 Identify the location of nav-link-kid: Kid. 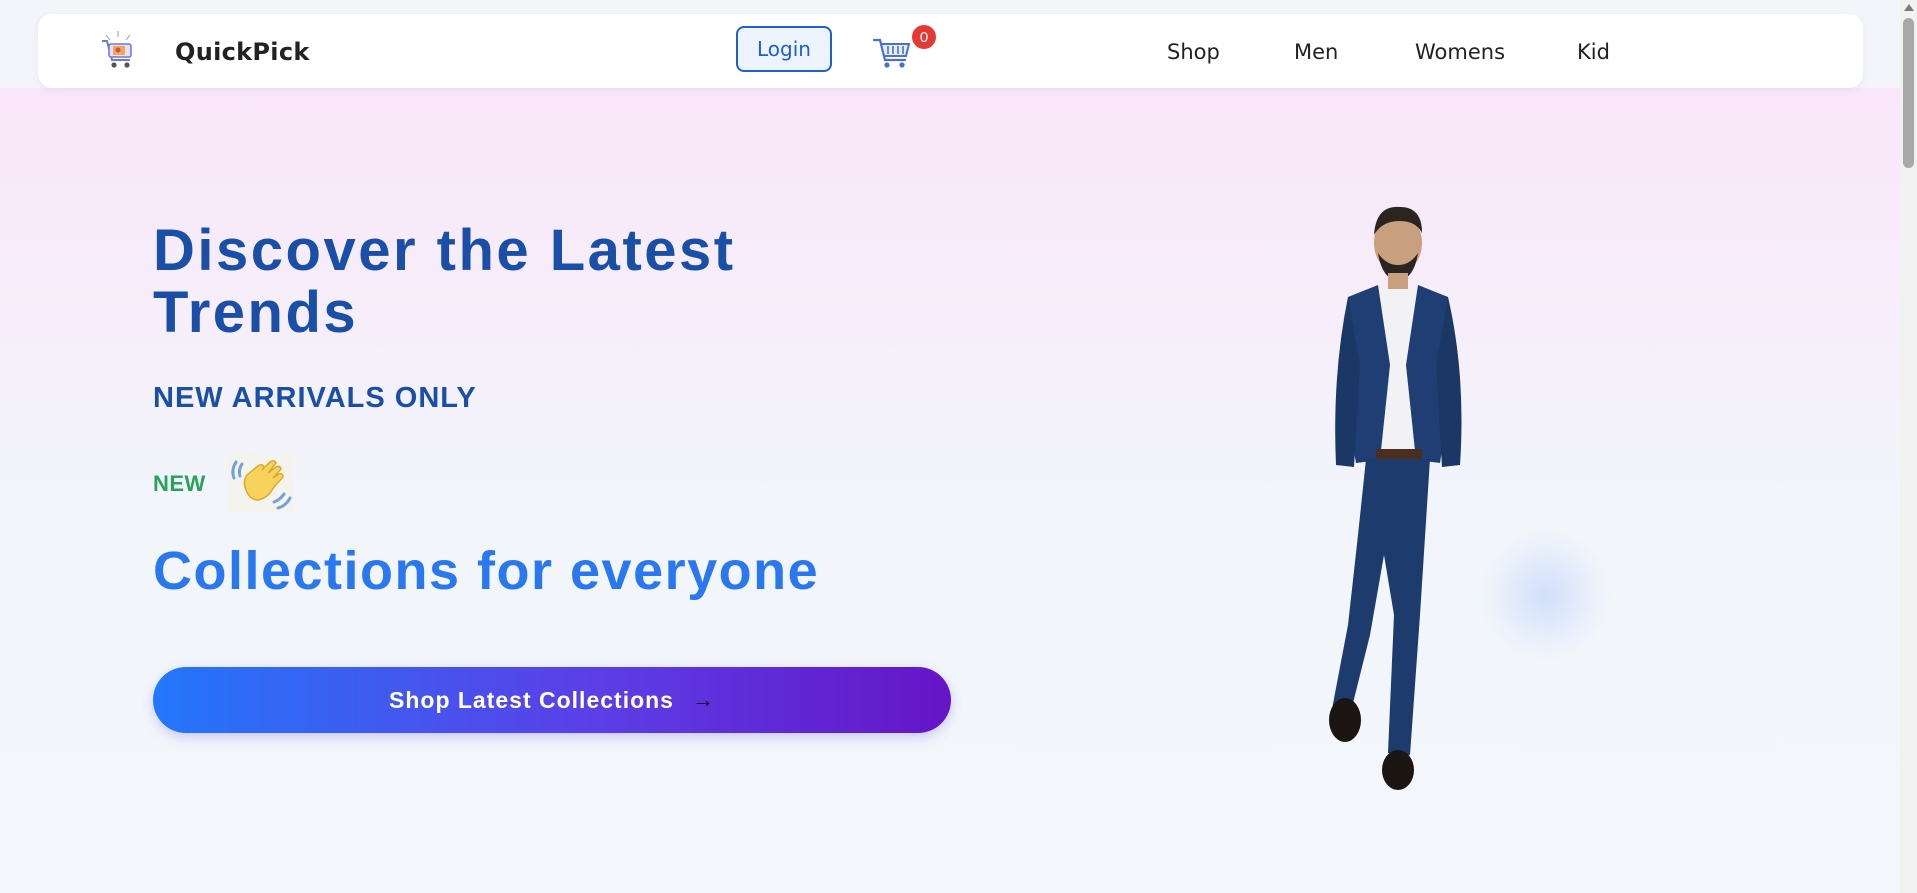
(1593, 52).